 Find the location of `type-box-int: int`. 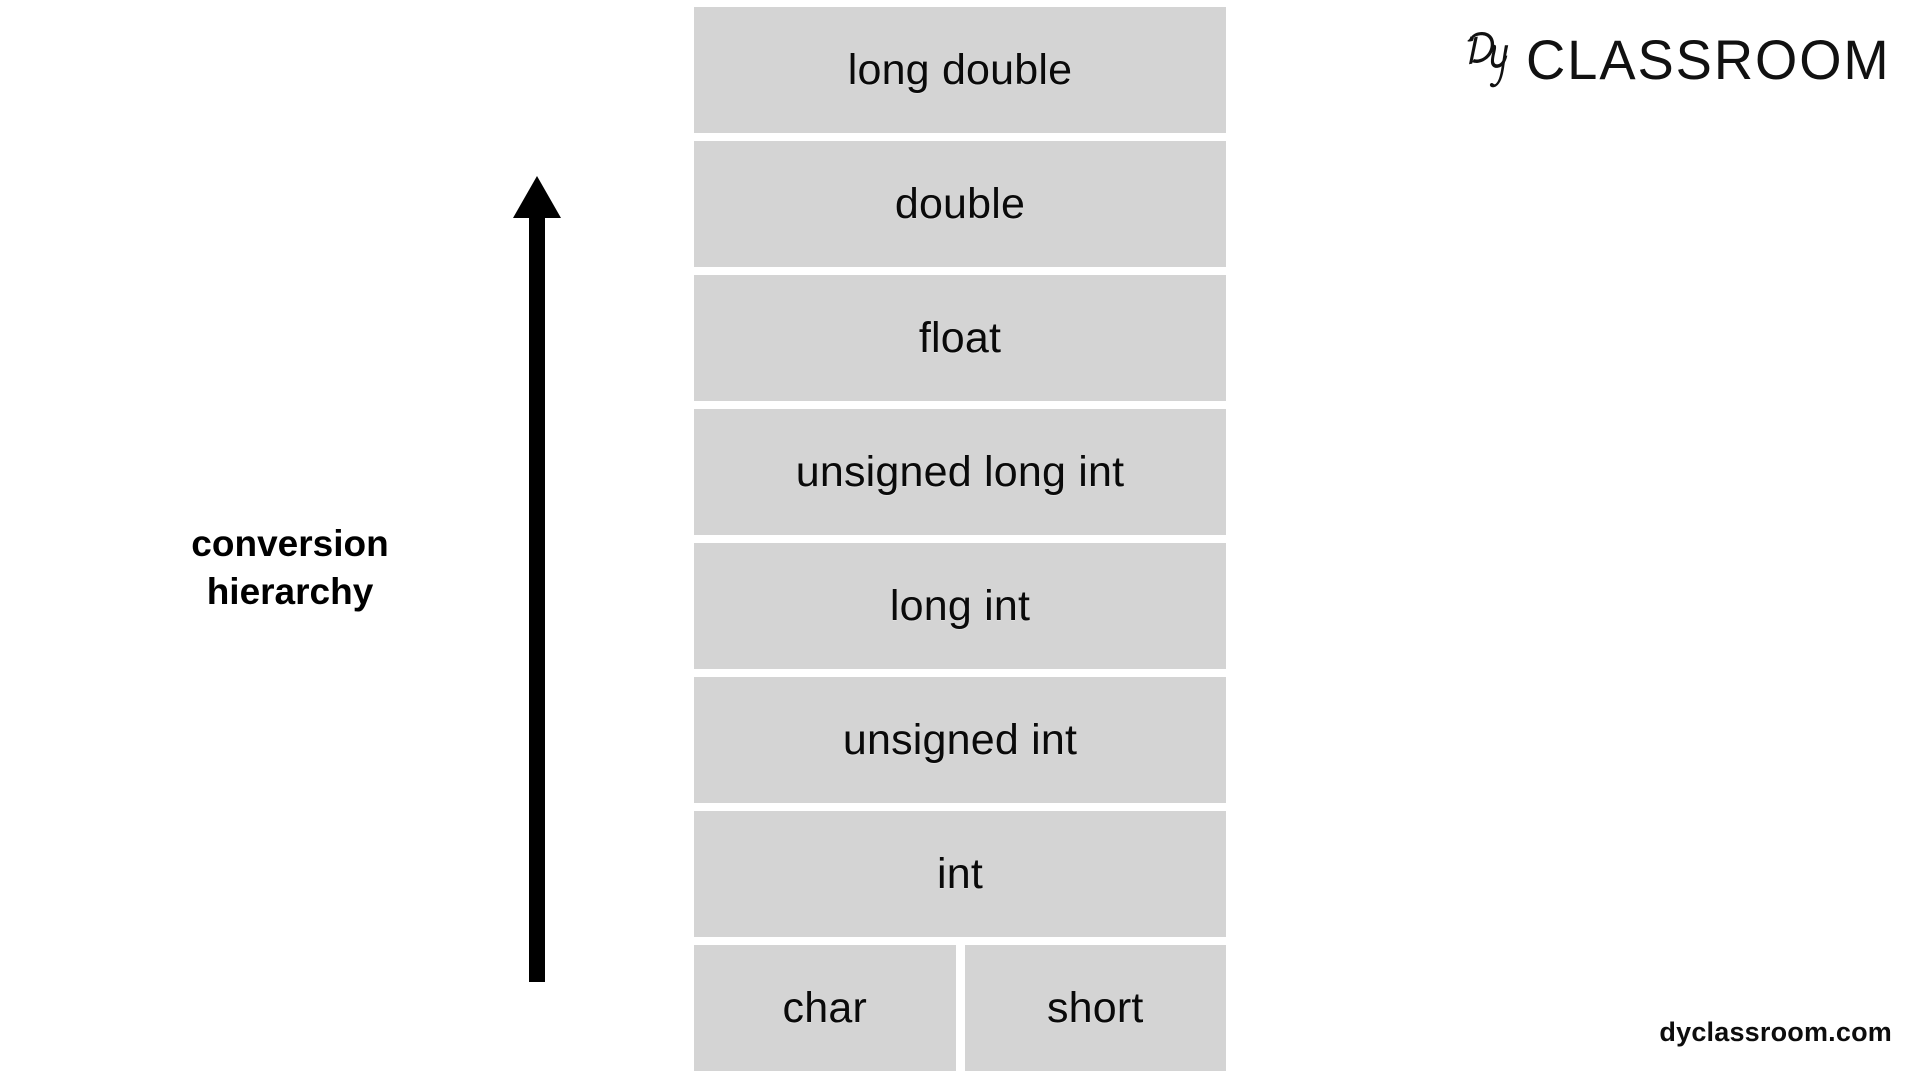

type-box-int: int is located at coordinates (960, 874).